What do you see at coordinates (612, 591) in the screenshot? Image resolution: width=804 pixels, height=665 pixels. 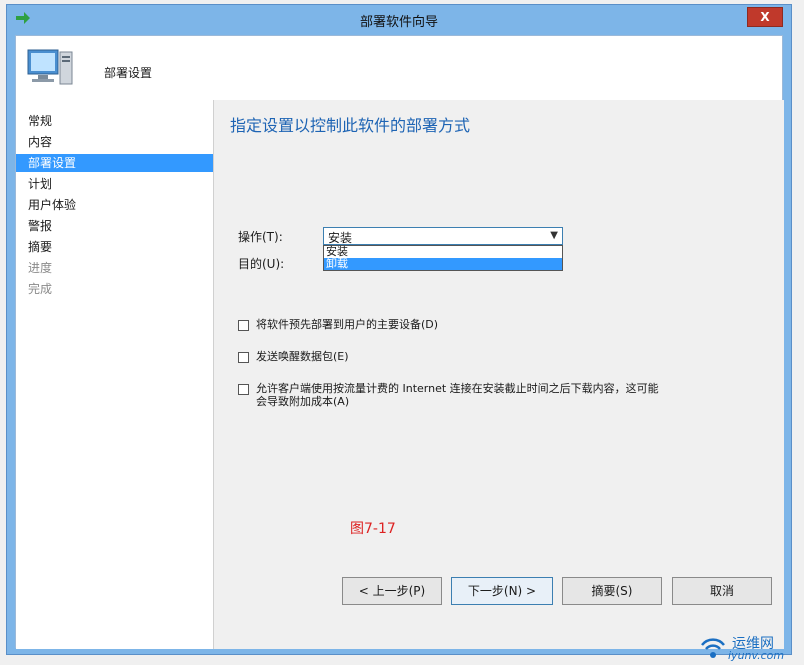 I see `summary-button: 摘要(S)` at bounding box center [612, 591].